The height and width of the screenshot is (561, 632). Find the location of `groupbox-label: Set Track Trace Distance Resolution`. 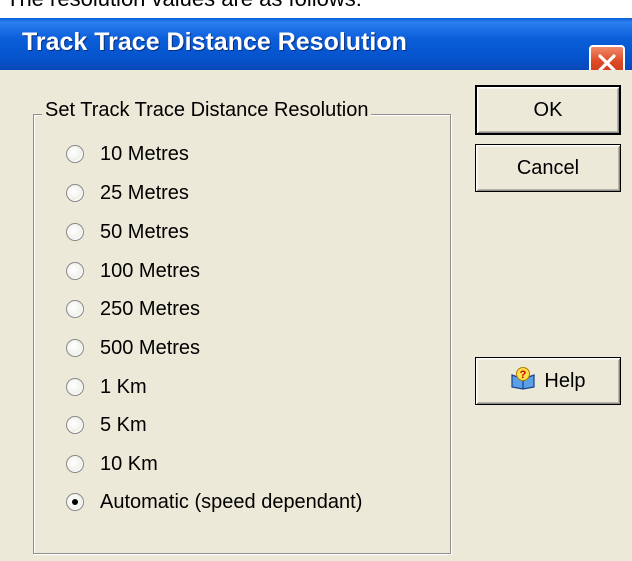

groupbox-label: Set Track Trace Distance Resolution is located at coordinates (207, 110).